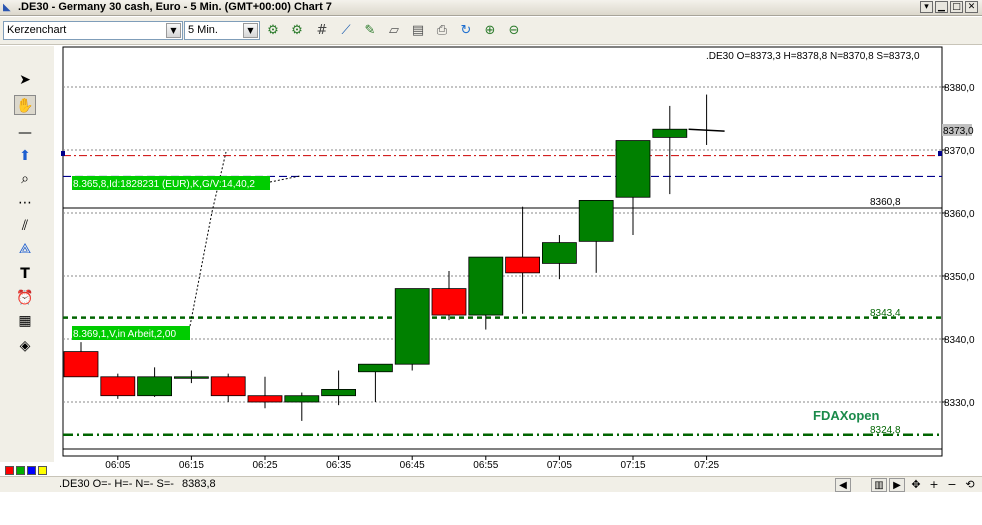 The height and width of the screenshot is (525, 982). Describe the element at coordinates (885, 430) in the screenshot. I see `hline-8324-label: 8324,8` at that location.